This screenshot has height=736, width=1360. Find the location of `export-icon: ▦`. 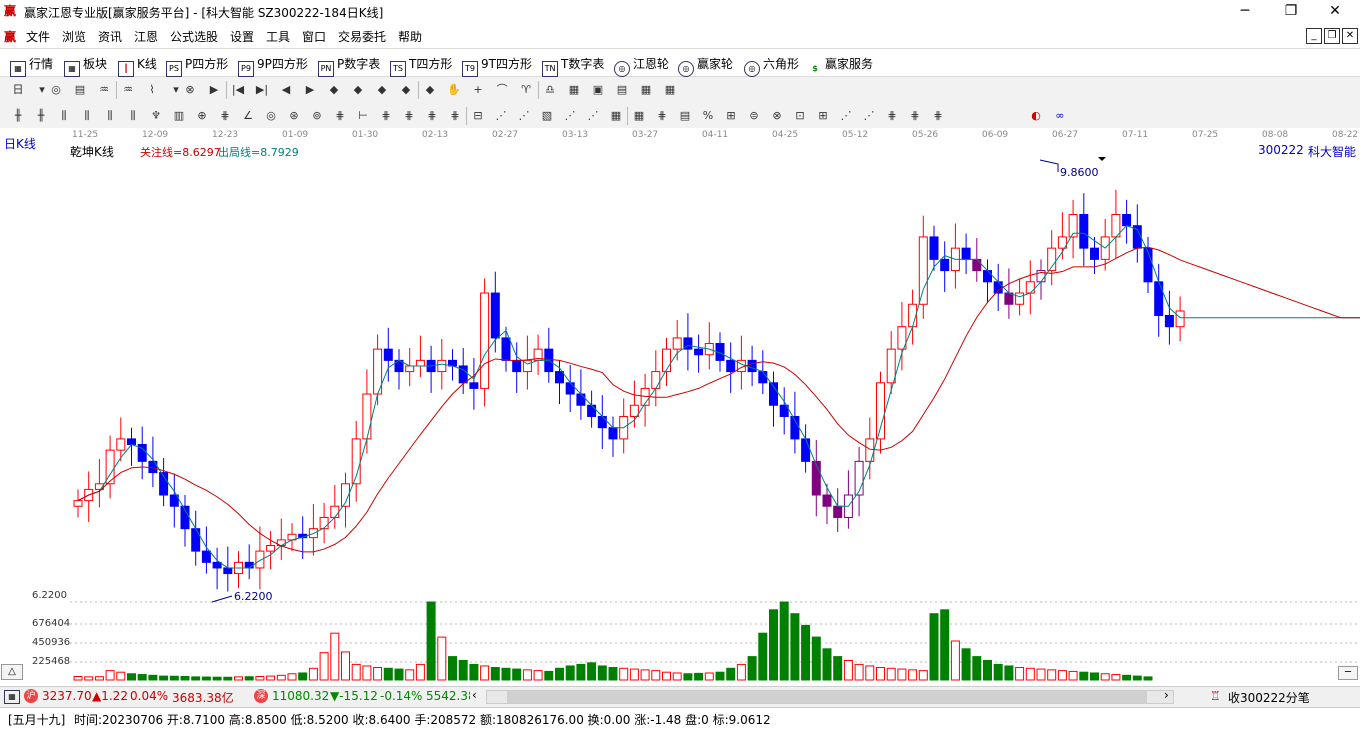

export-icon: ▦ is located at coordinates (670, 90).